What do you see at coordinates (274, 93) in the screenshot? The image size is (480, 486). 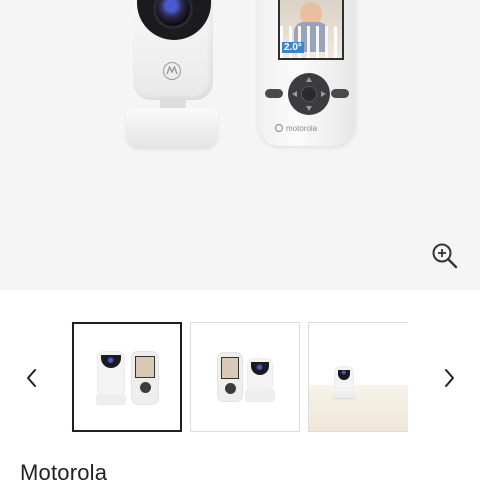 I see `left-side-button` at bounding box center [274, 93].